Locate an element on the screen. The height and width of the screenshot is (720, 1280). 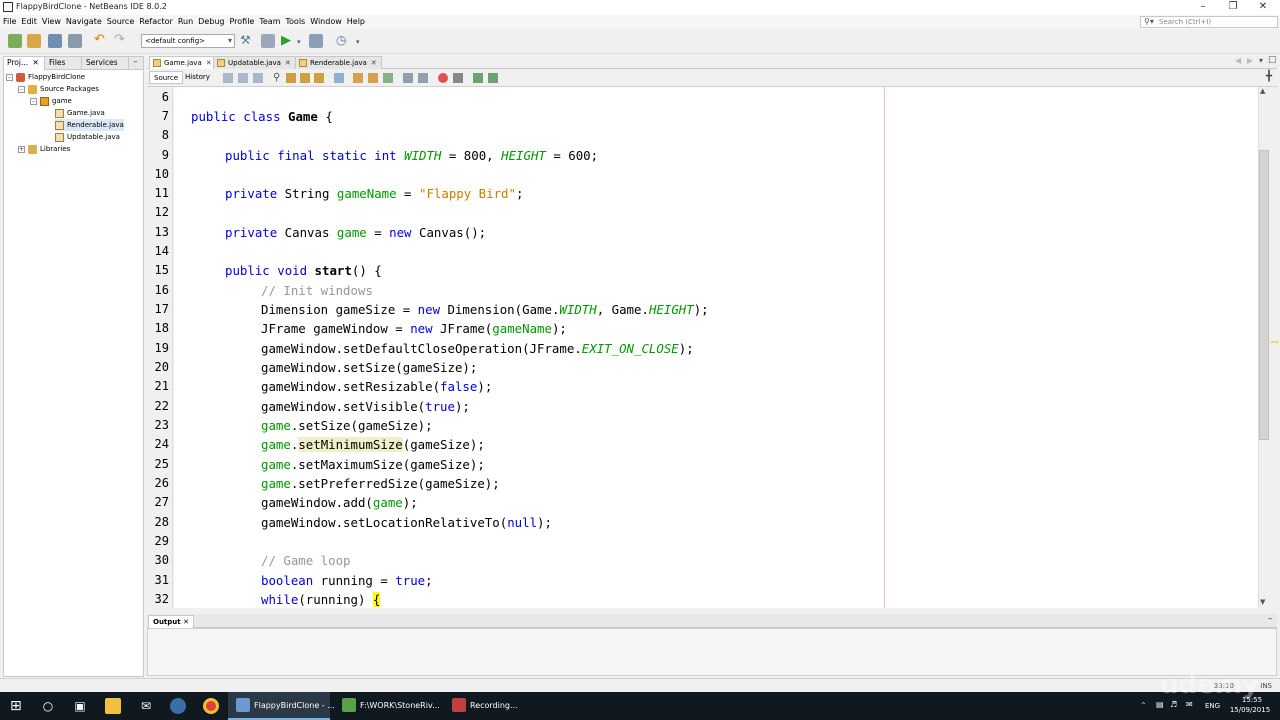
menu-refactor: Refactor is located at coordinates (156, 21).